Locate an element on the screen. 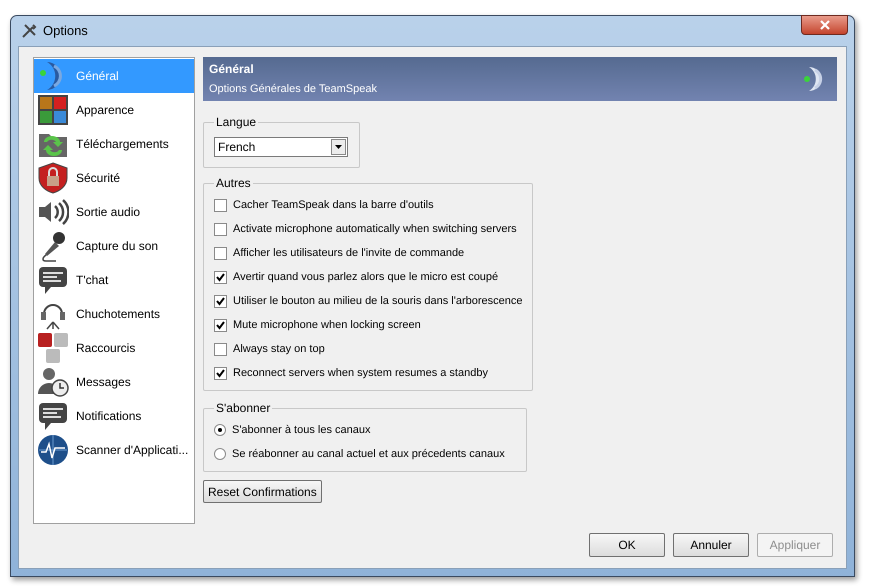 The height and width of the screenshot is (588, 871). group-title: S'abonner is located at coordinates (243, 408).